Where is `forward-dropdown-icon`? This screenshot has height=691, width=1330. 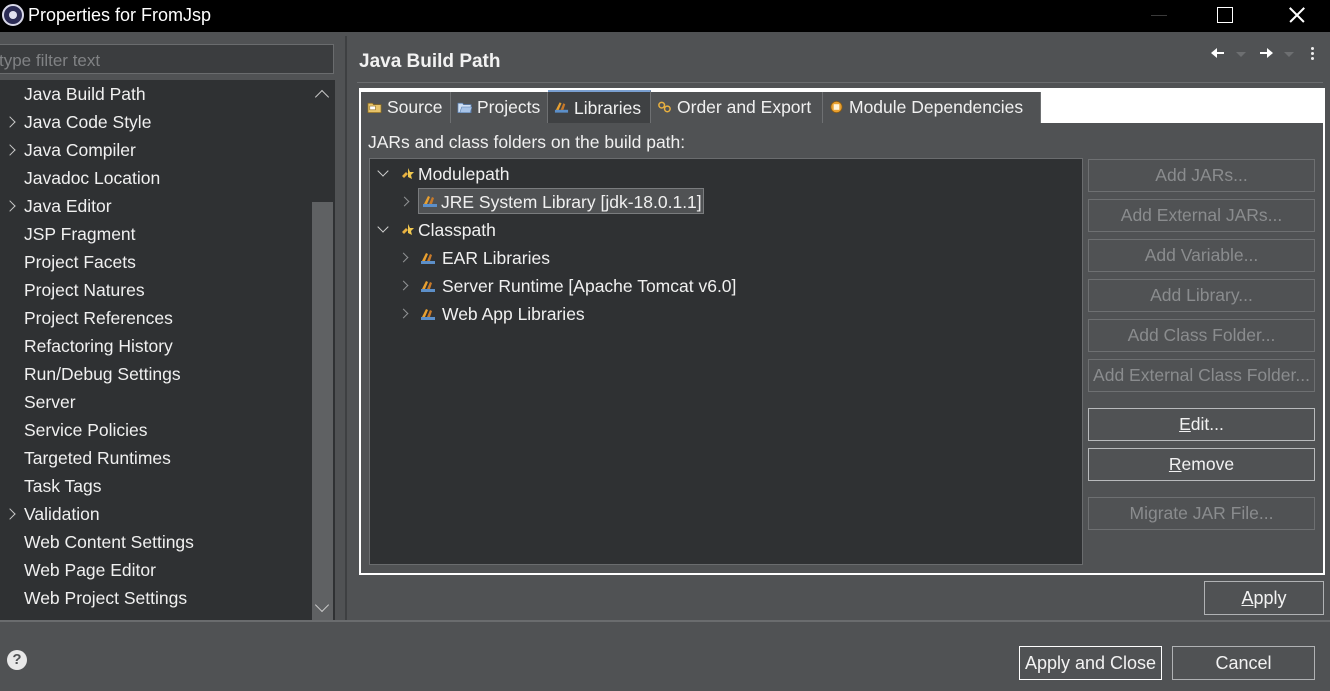 forward-dropdown-icon is located at coordinates (1289, 54).